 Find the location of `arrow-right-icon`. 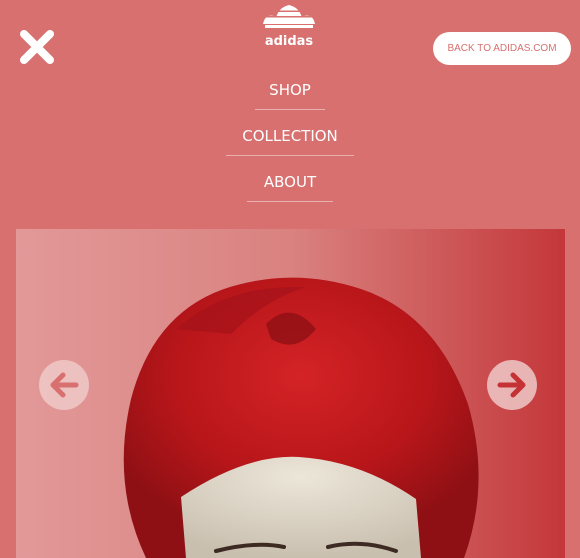

arrow-right-icon is located at coordinates (512, 385).